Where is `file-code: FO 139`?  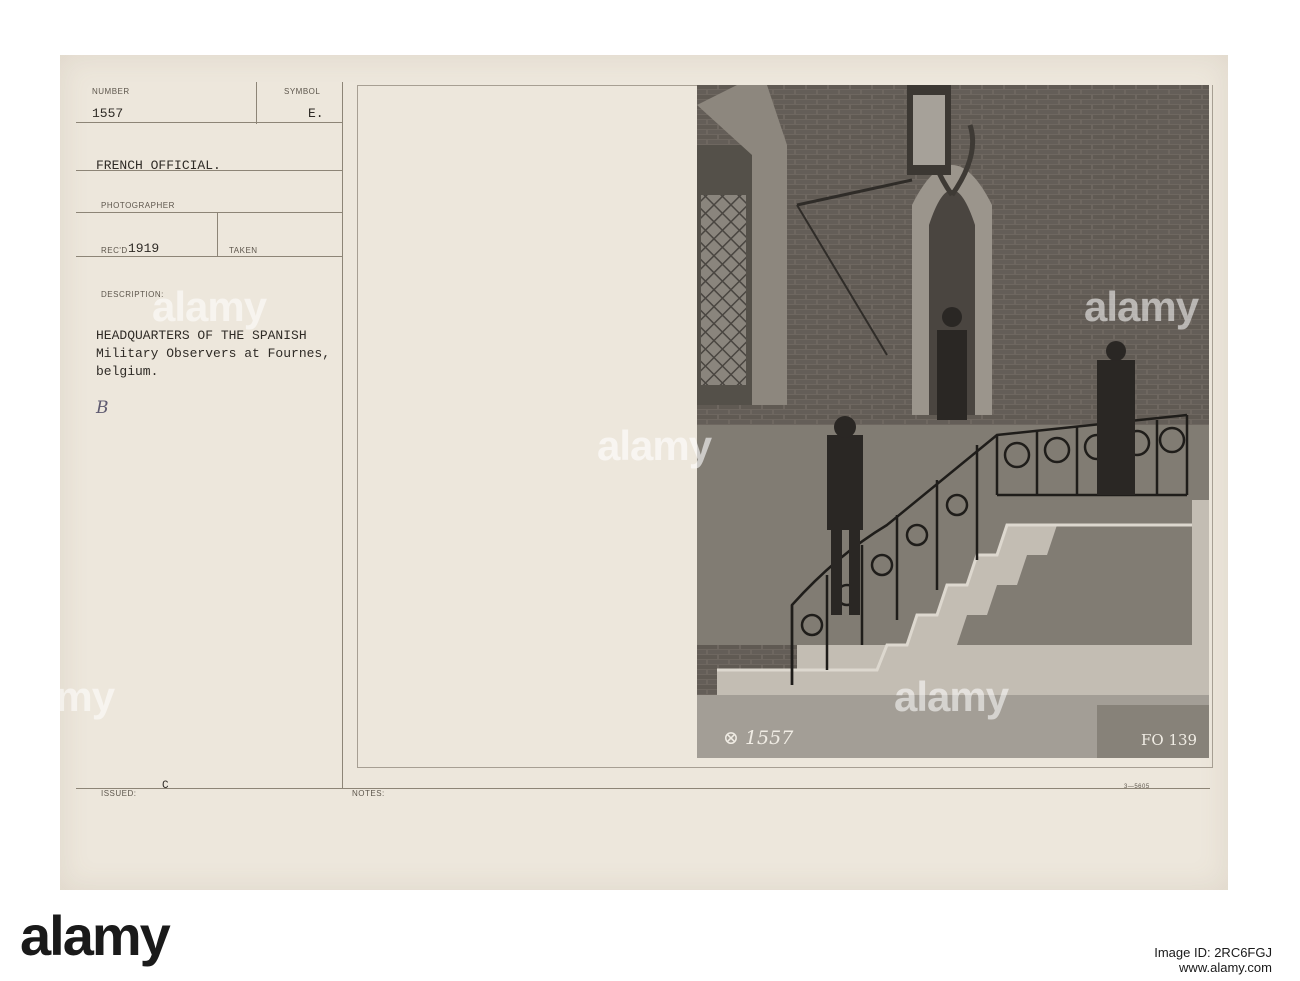
file-code: FO 139 is located at coordinates (1169, 740).